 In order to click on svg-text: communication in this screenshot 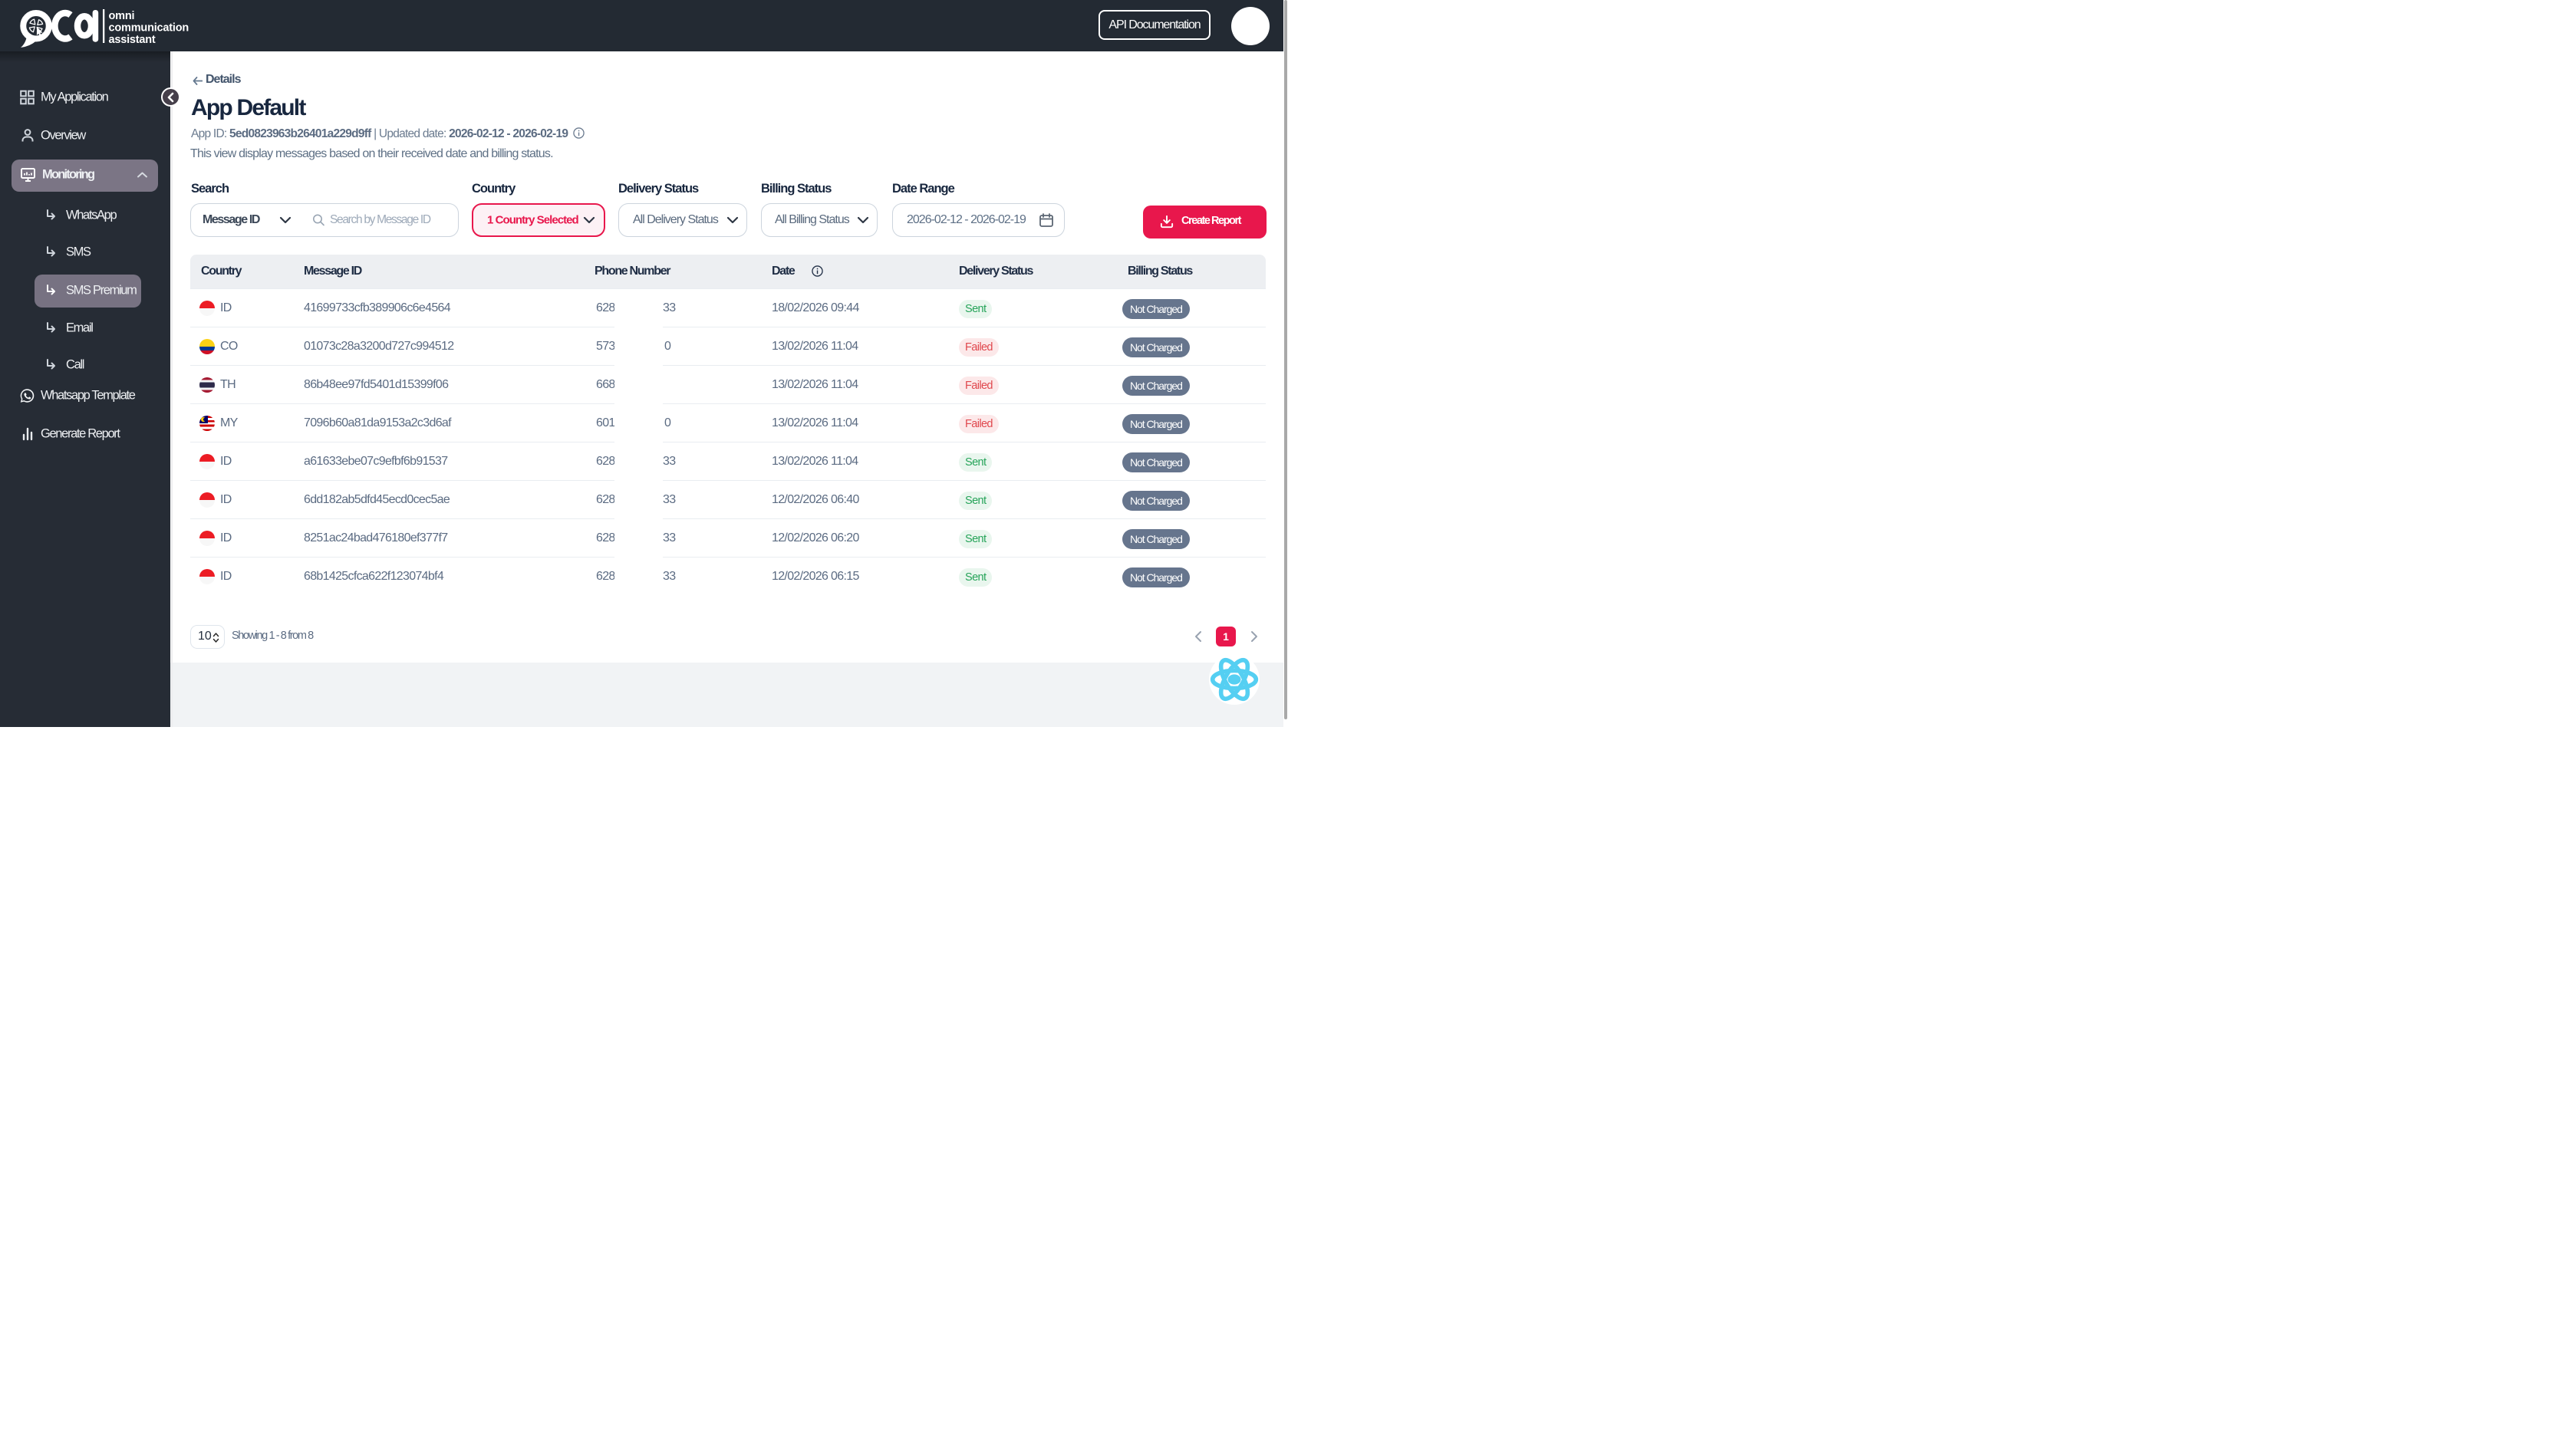, I will do `click(149, 28)`.